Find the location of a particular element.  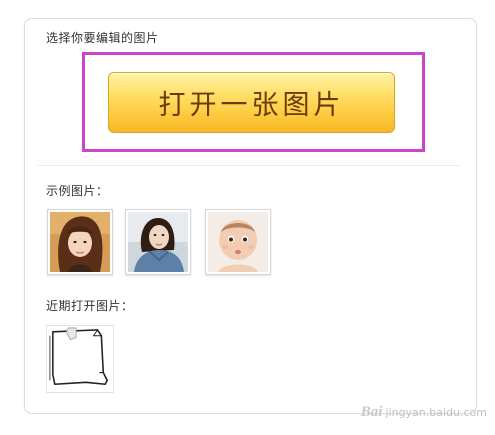

example-portrait-woman-bangs is located at coordinates (80, 242).